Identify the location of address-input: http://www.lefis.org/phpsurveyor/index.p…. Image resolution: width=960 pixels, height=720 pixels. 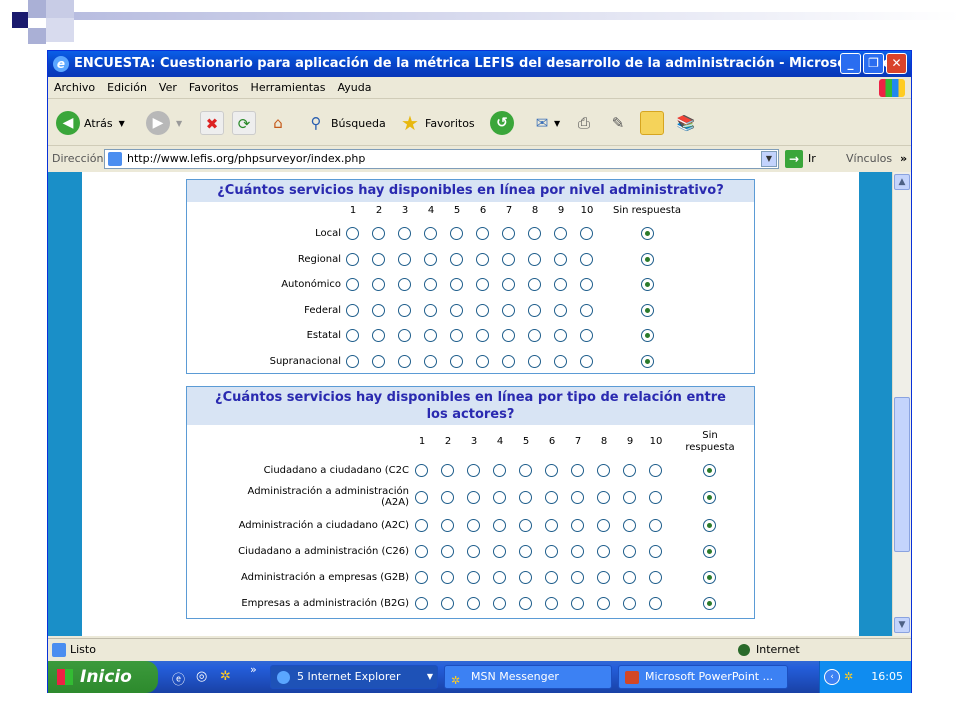
(441, 159).